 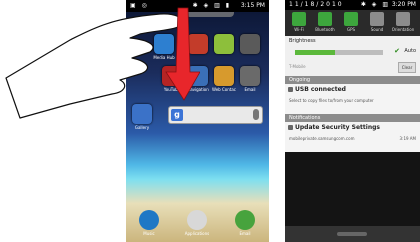 What do you see at coordinates (256, 114) in the screenshot?
I see `microphone-icon` at bounding box center [256, 114].